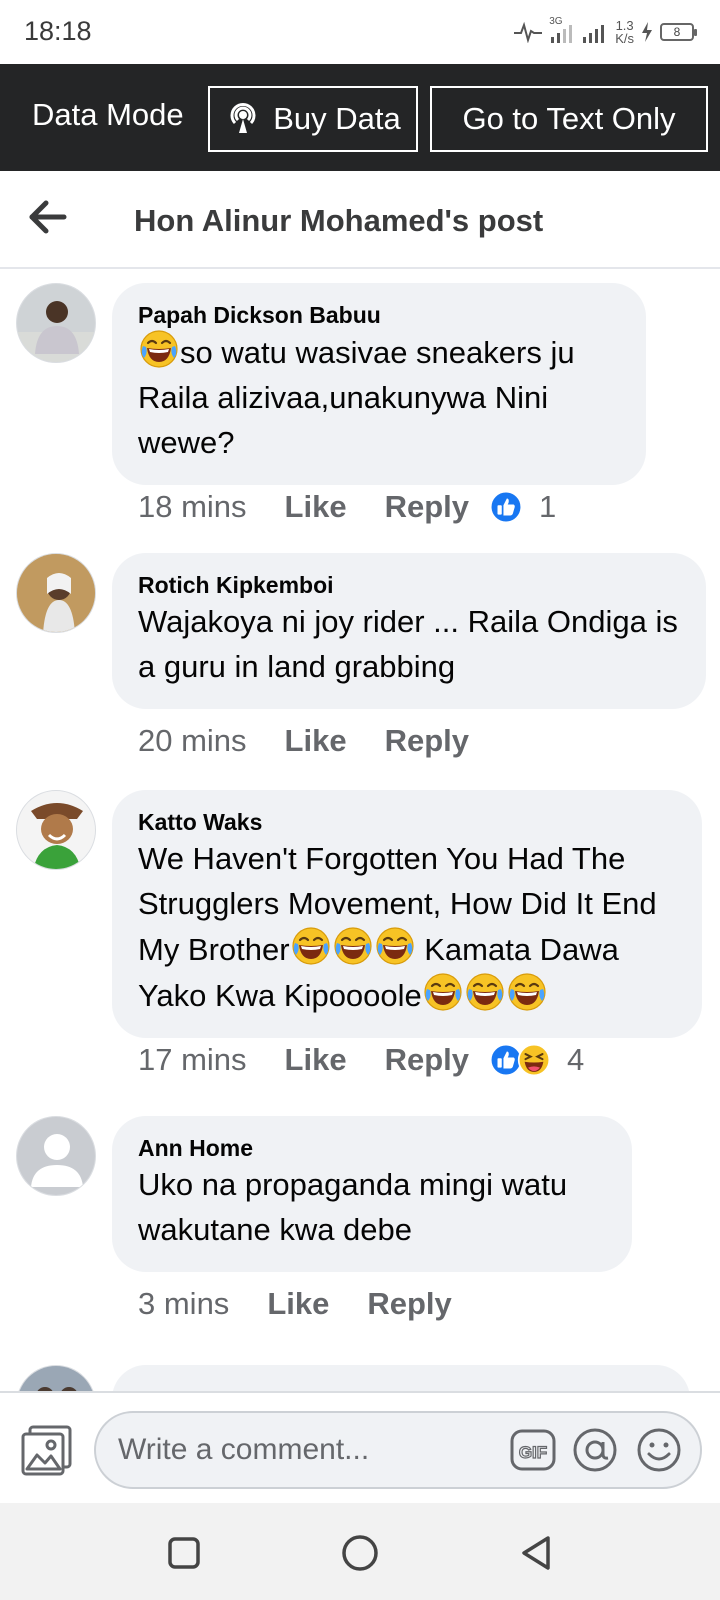  I want to click on reaction-count: 4, so click(576, 1059).